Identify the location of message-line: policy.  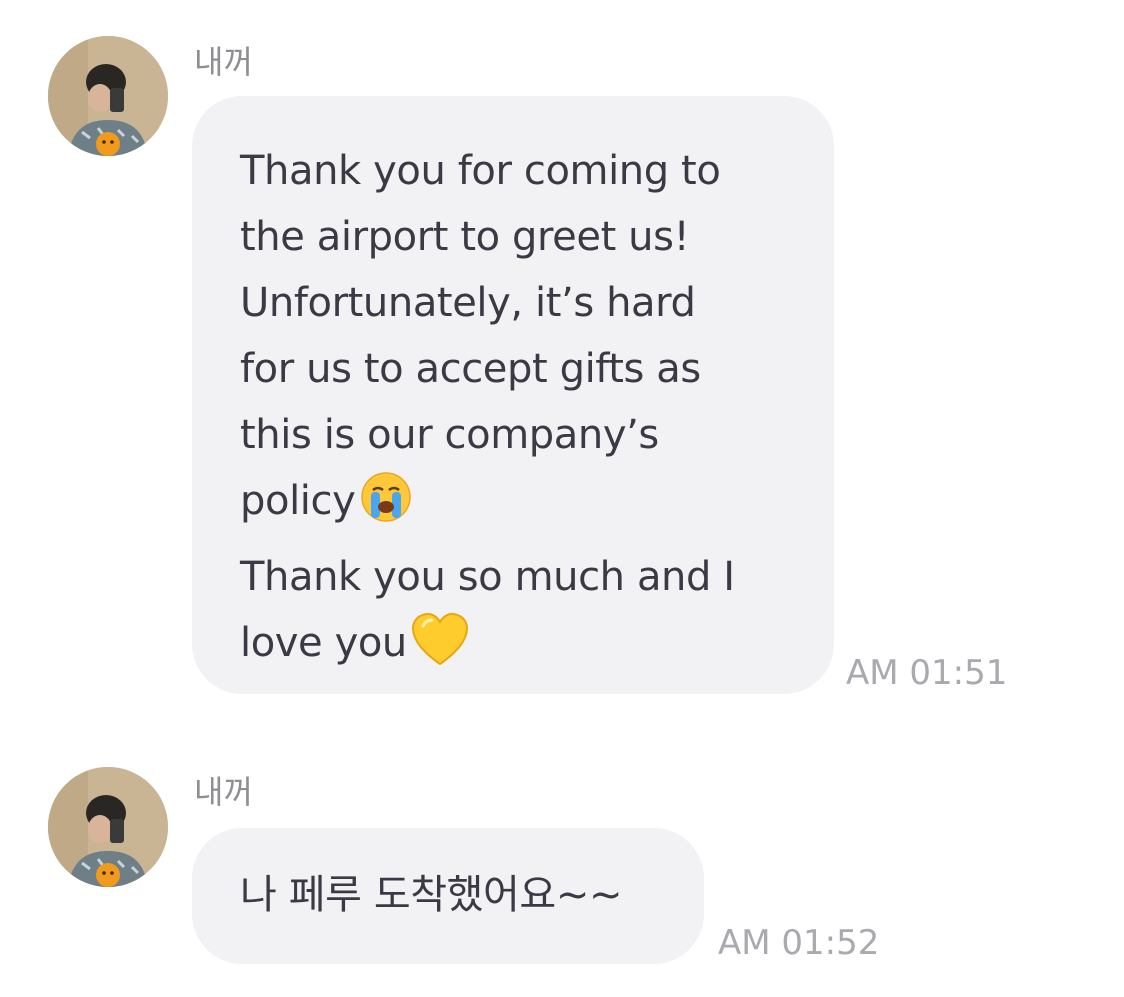
(298, 501).